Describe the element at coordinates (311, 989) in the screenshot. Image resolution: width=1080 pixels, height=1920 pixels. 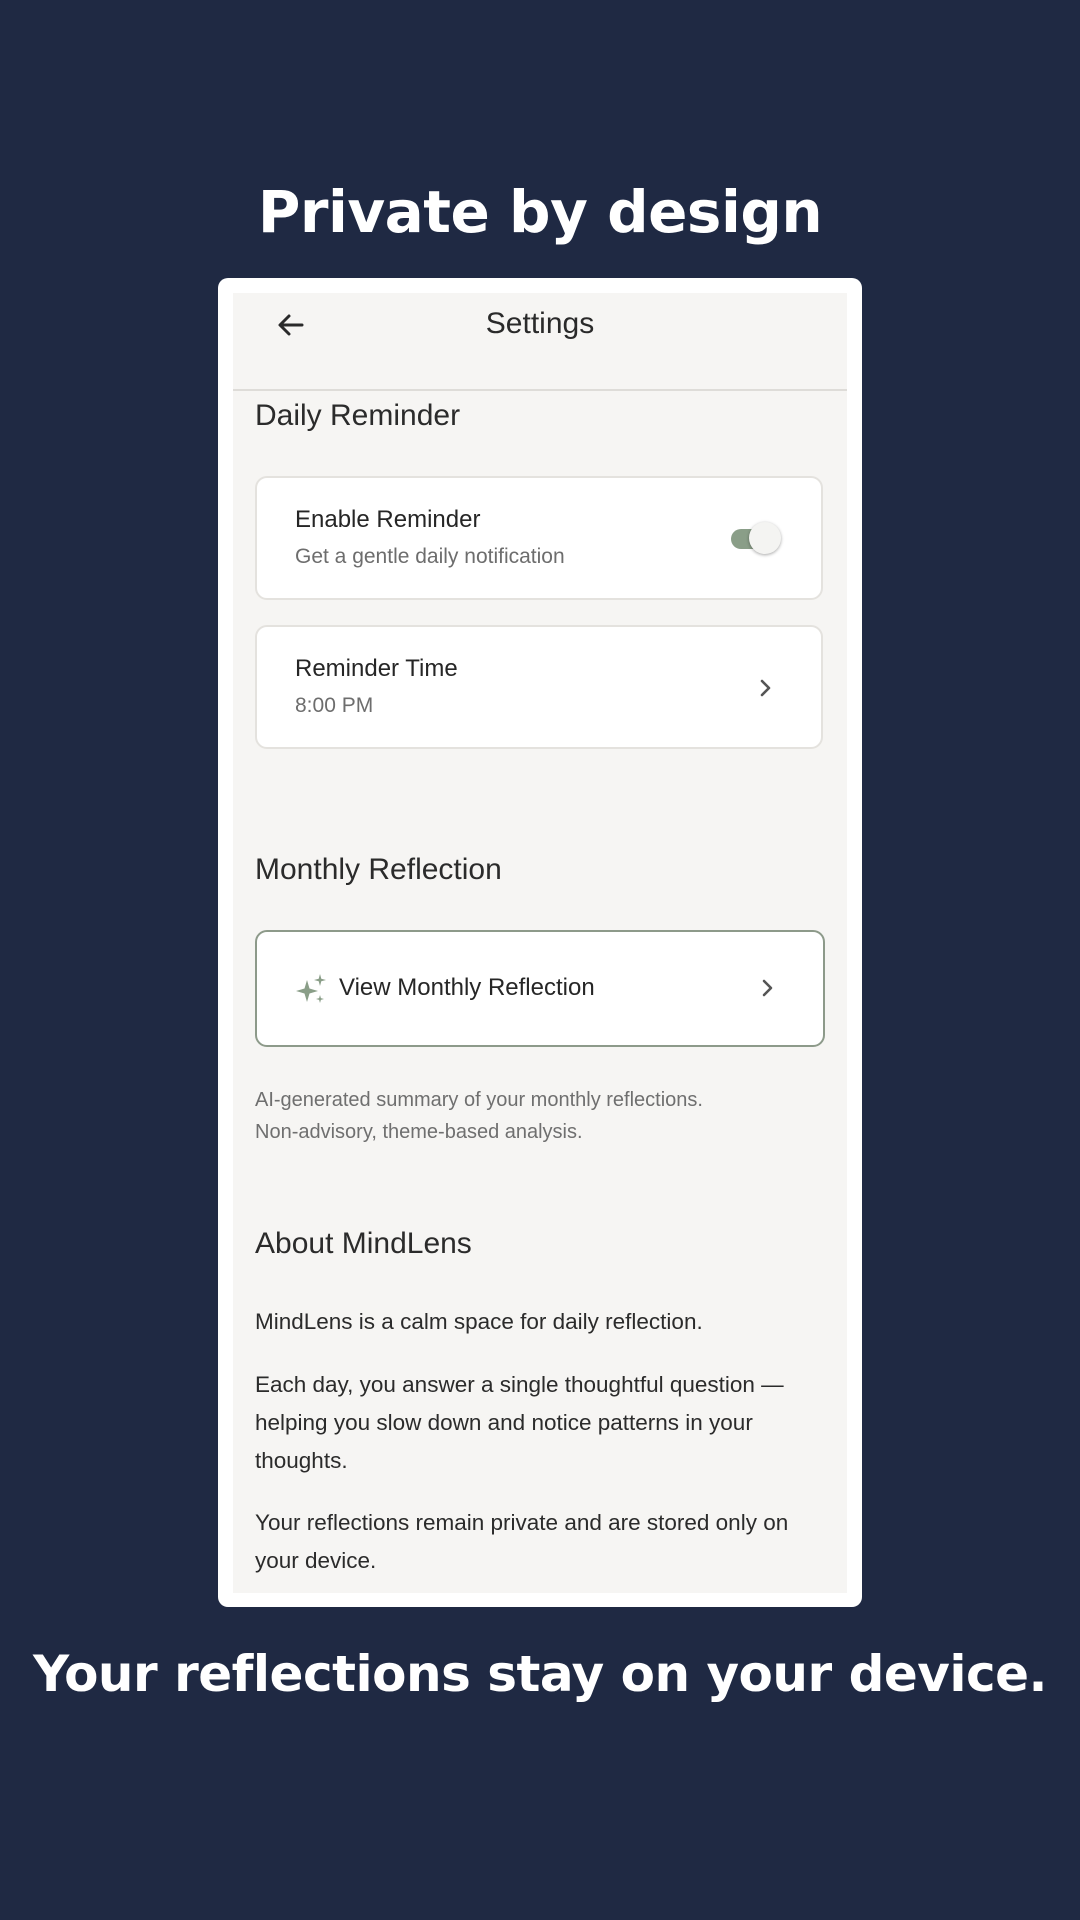
I see `sparkle-icon` at that location.